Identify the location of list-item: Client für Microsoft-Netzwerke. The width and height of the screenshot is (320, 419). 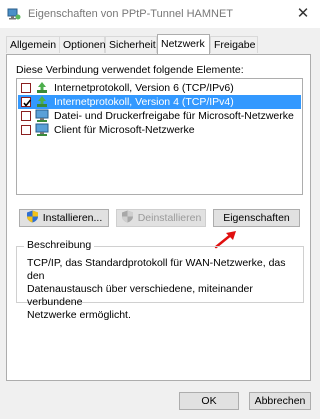
(159, 130).